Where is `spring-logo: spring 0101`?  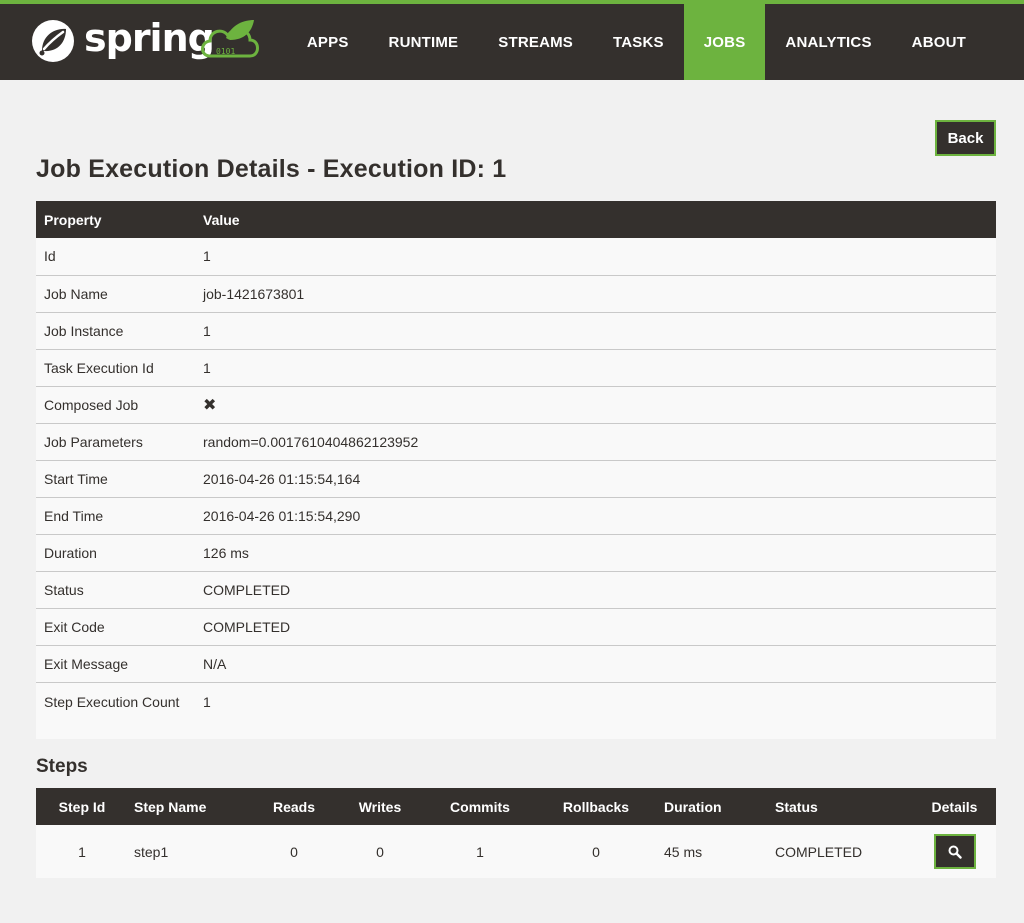
spring-logo: spring 0101 is located at coordinates (147, 39).